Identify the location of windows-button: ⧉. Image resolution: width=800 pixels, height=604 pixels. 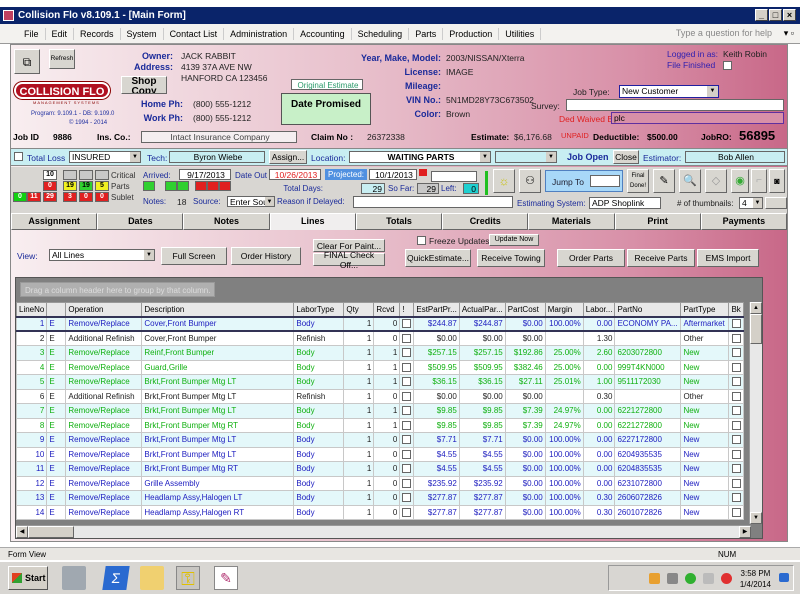
(27, 61).